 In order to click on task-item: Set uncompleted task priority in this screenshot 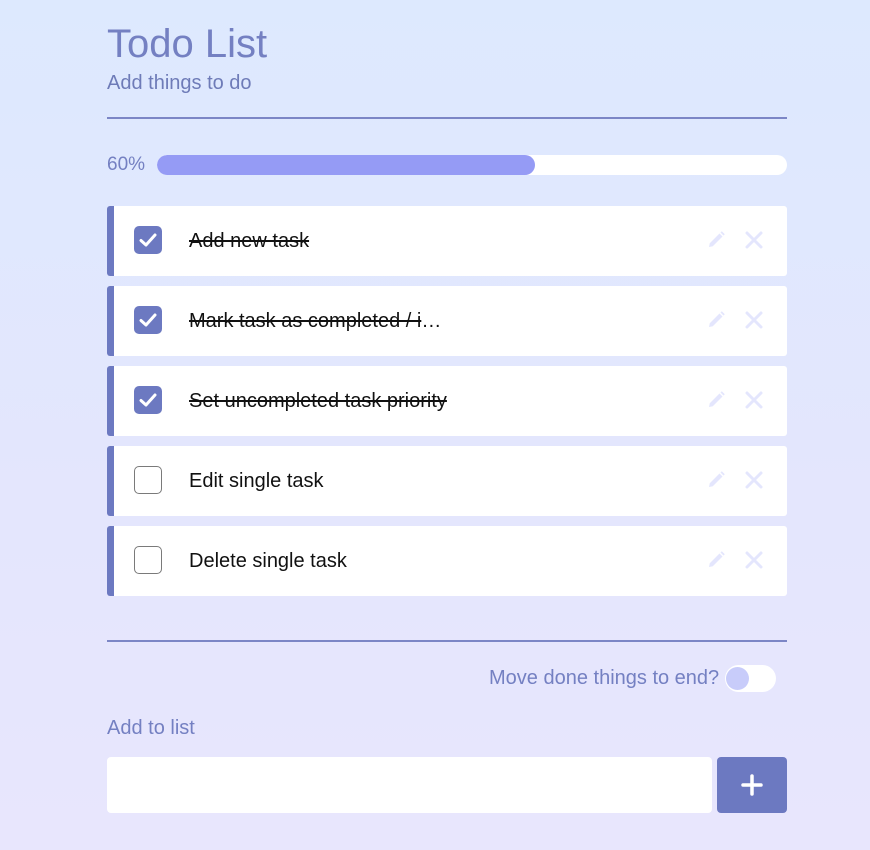, I will do `click(447, 401)`.